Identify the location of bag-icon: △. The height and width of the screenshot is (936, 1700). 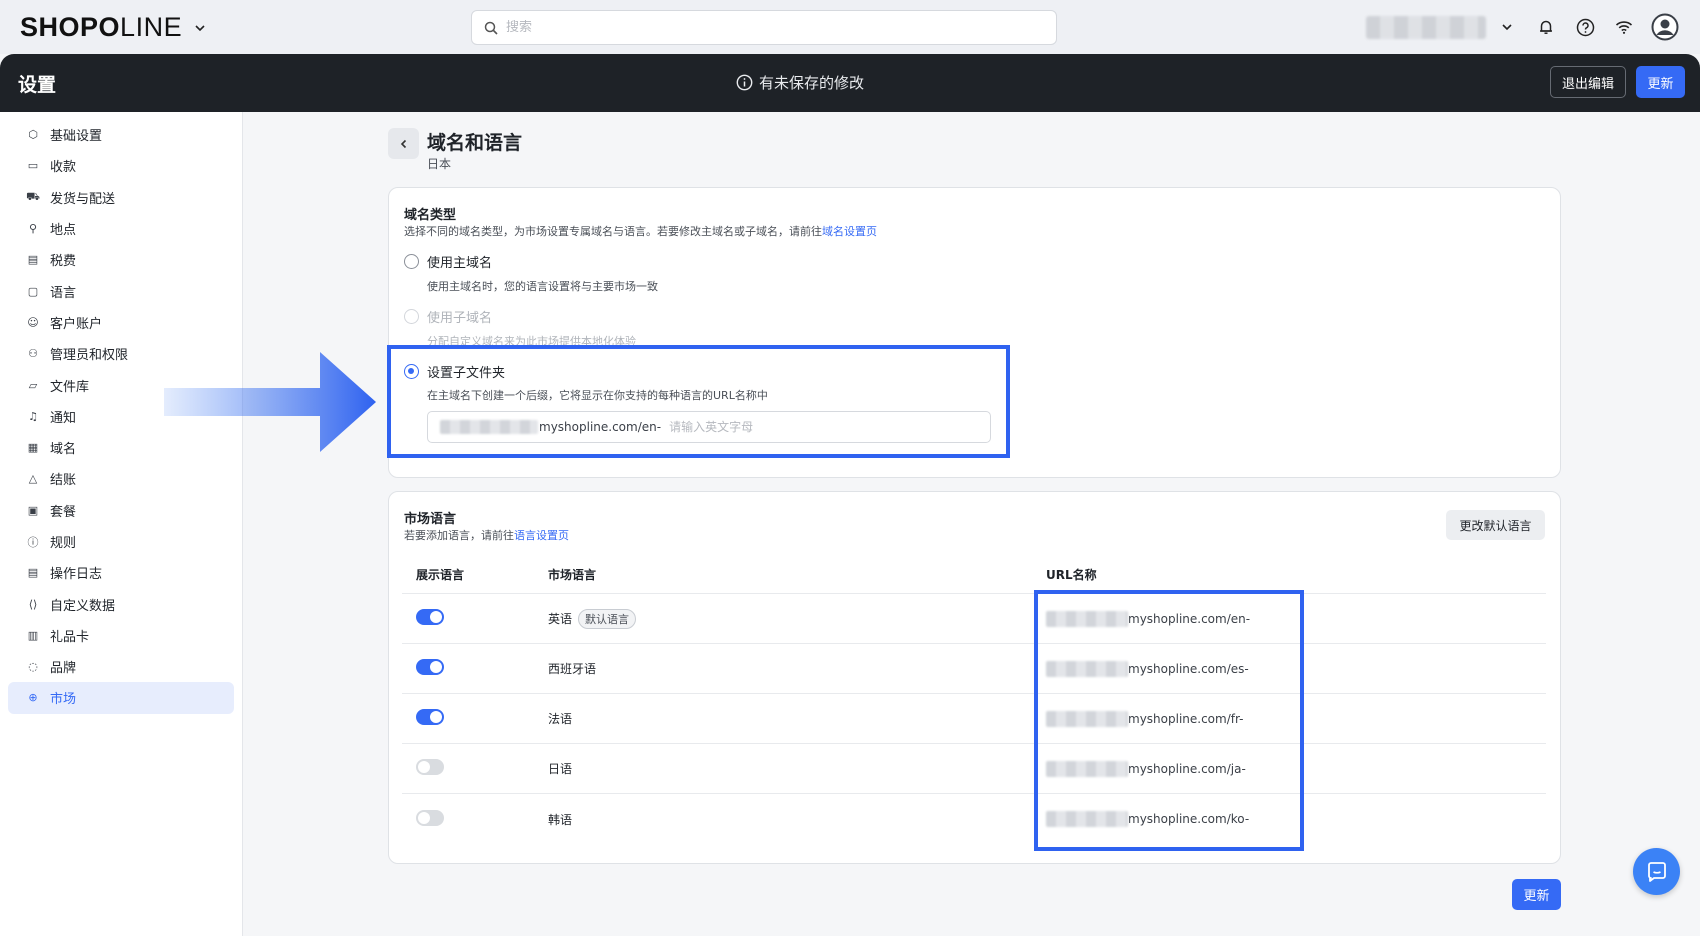
(33, 479).